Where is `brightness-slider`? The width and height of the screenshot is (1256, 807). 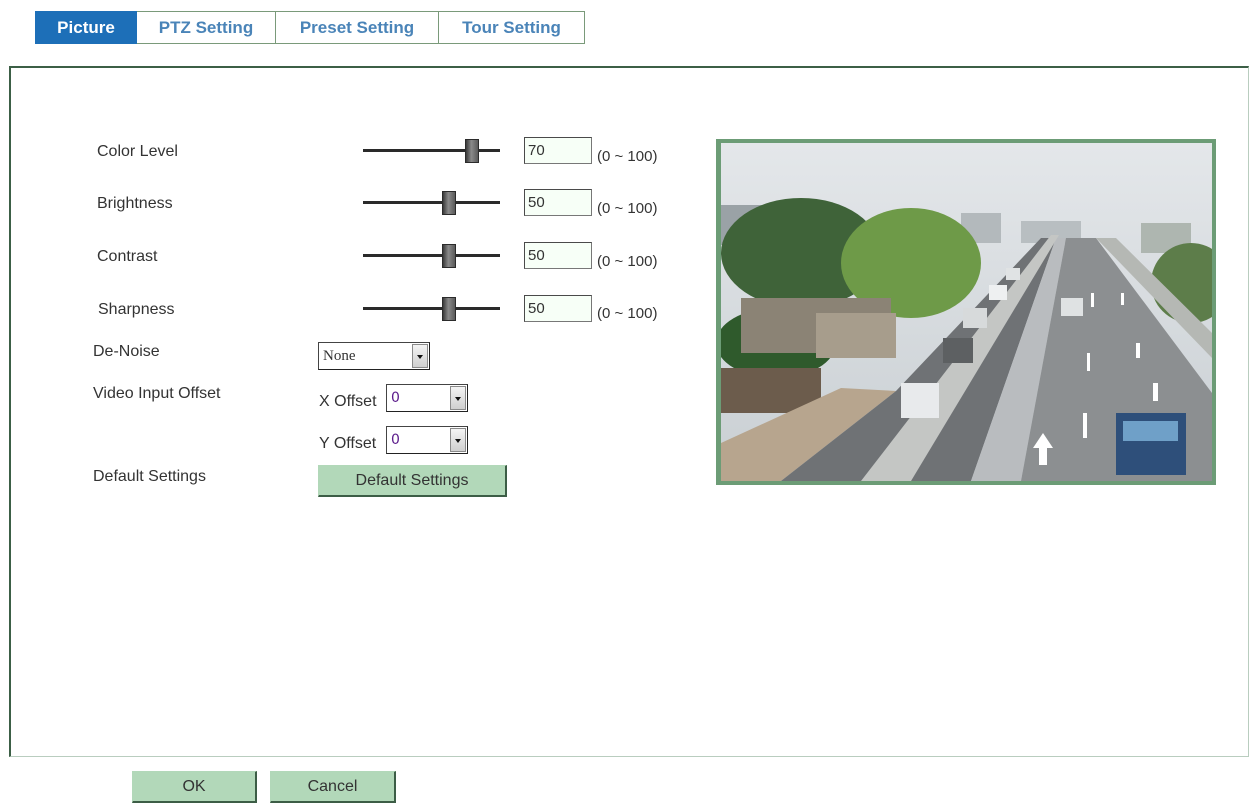
brightness-slider is located at coordinates (431, 203).